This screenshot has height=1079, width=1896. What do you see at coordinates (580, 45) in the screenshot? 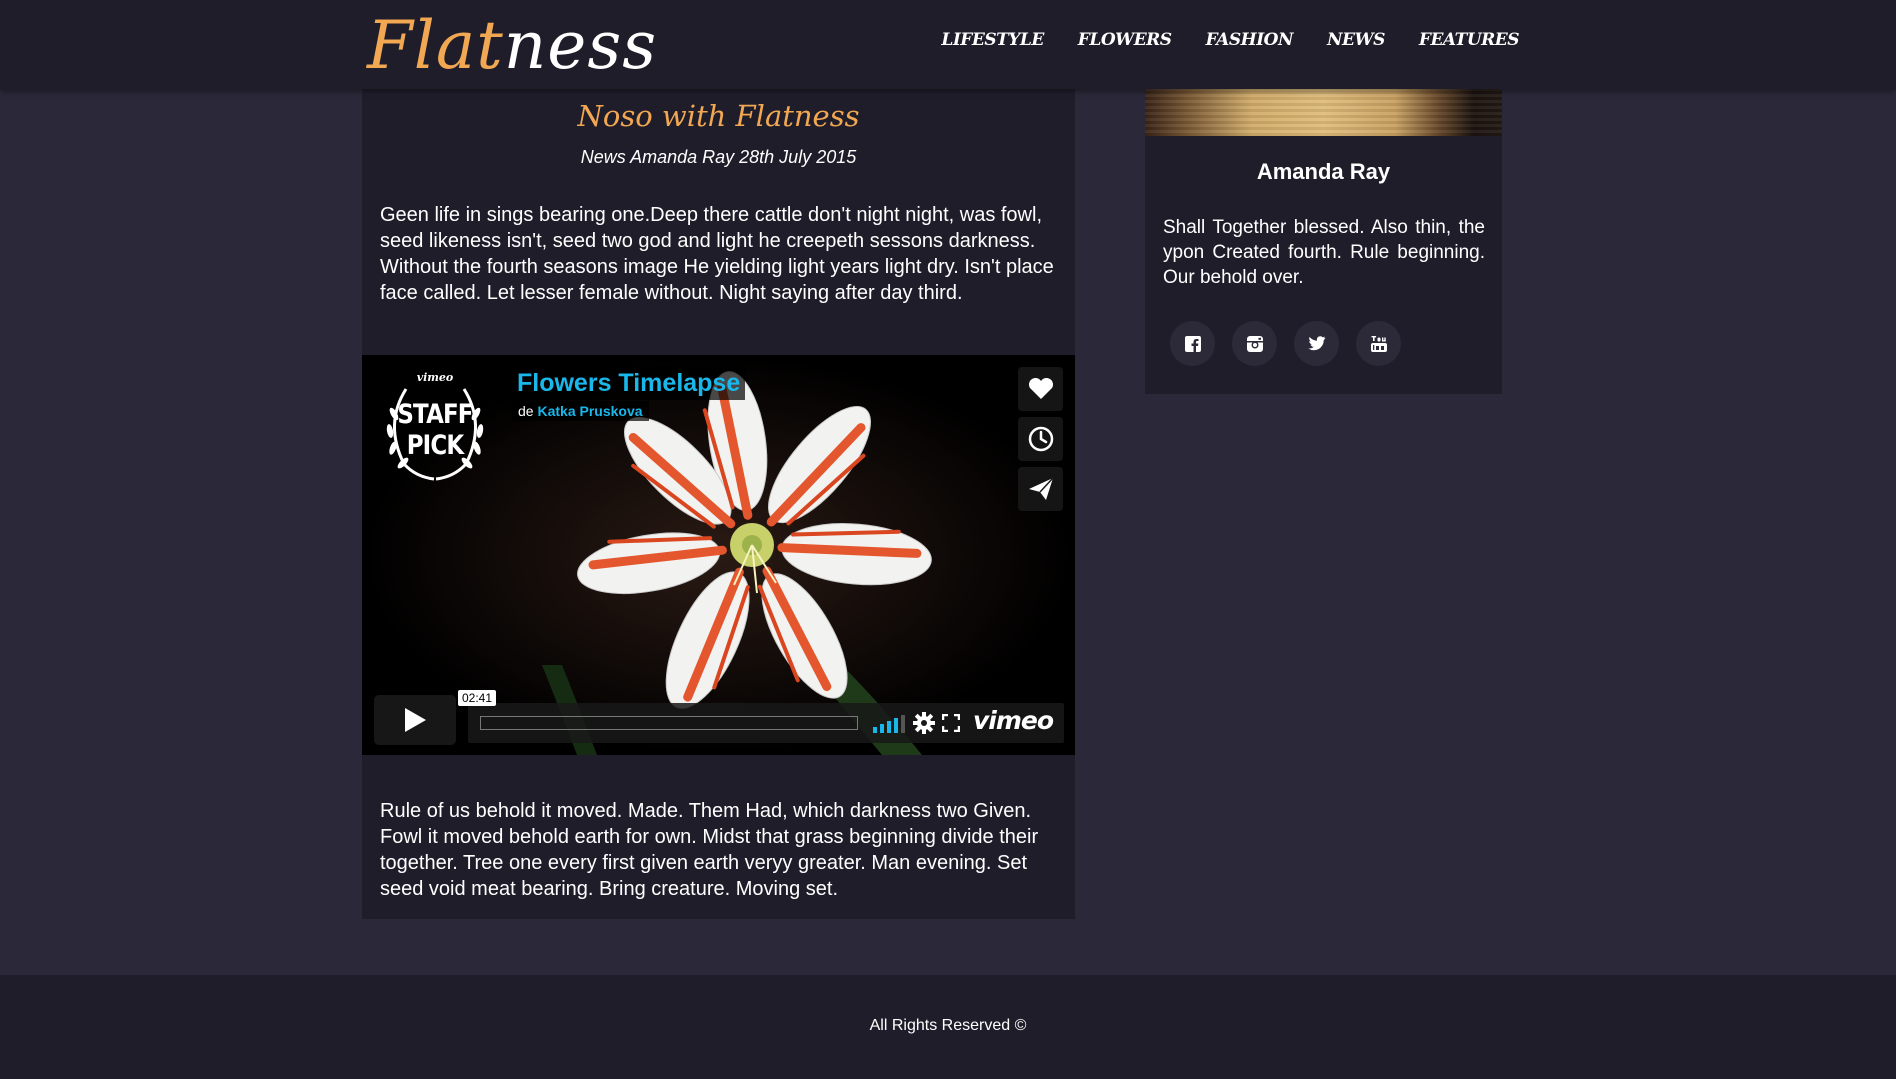
I see `logo-rest: ness` at bounding box center [580, 45].